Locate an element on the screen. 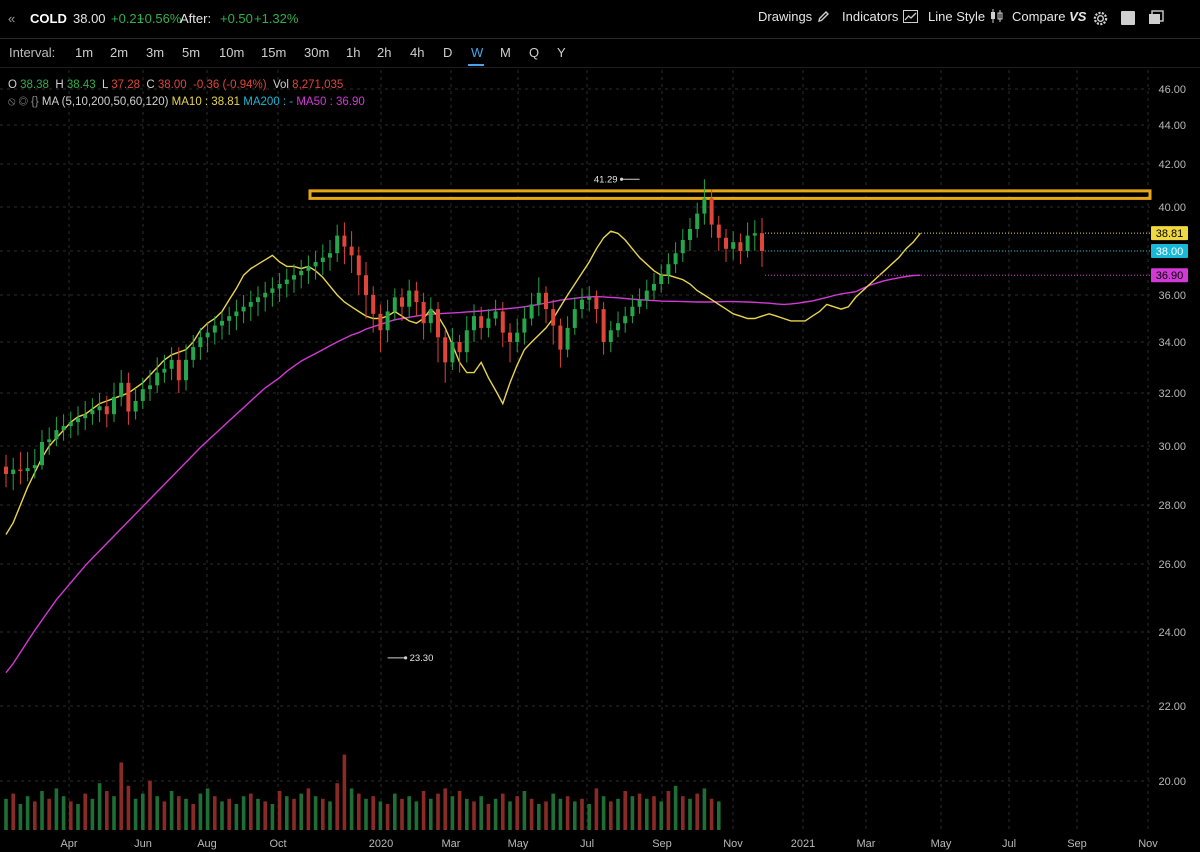 The image size is (1200, 852). interval-2m: 2m is located at coordinates (119, 52).